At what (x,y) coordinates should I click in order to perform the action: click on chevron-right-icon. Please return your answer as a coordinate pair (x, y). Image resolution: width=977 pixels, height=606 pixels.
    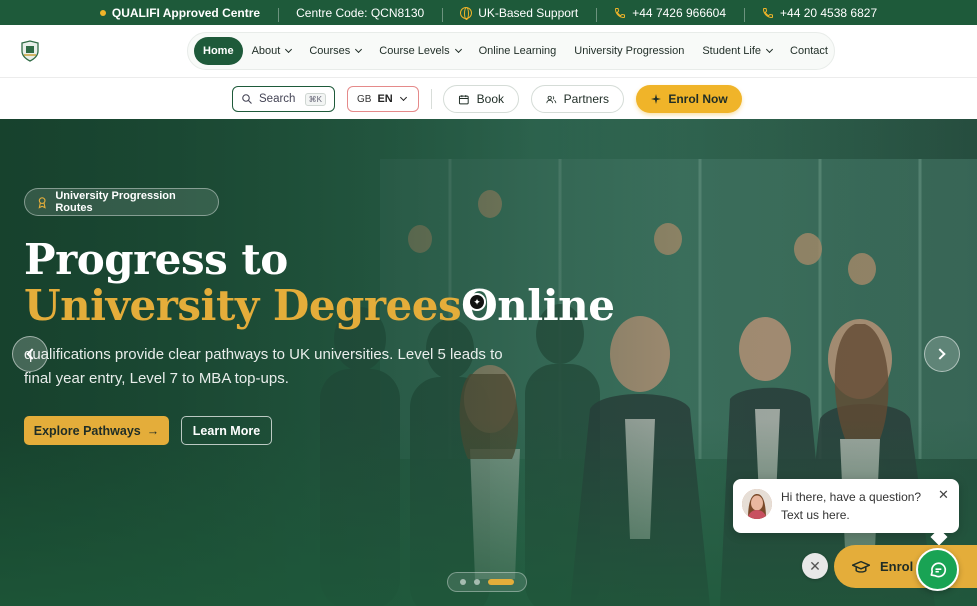
    Looking at the image, I should click on (940, 354).